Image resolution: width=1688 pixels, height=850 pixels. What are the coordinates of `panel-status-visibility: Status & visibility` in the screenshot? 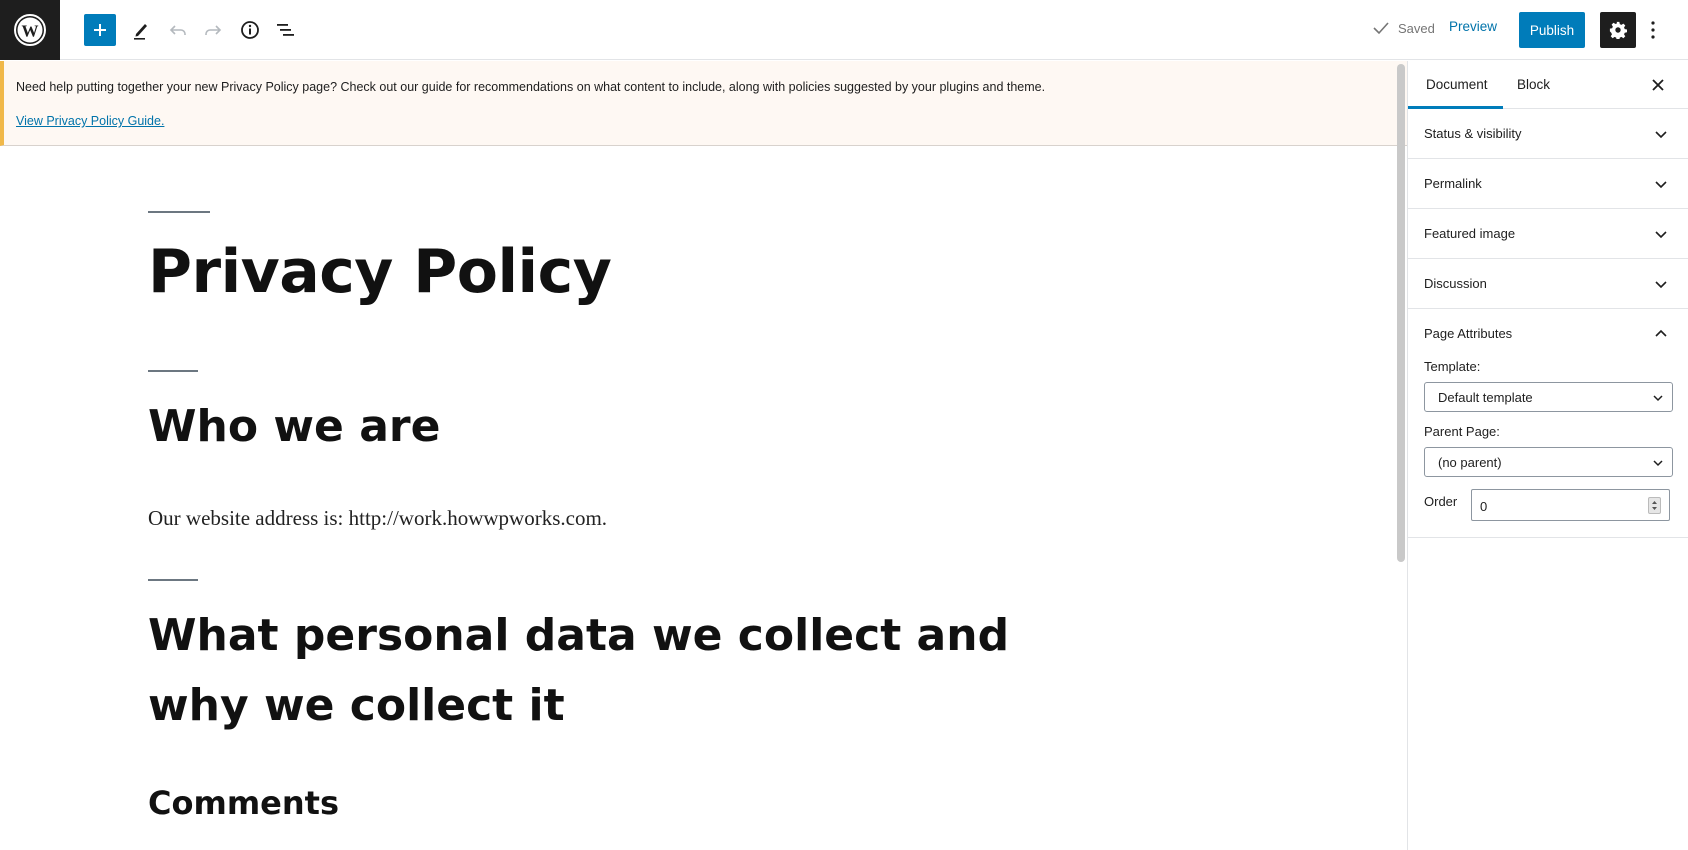 It's located at (1548, 134).